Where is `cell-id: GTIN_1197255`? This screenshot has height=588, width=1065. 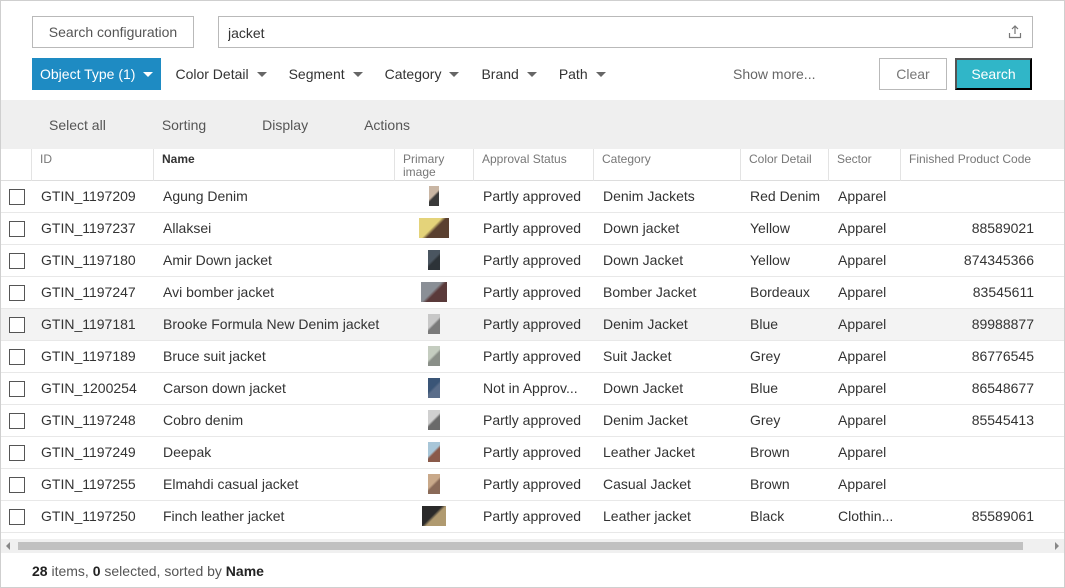 cell-id: GTIN_1197255 is located at coordinates (88, 484).